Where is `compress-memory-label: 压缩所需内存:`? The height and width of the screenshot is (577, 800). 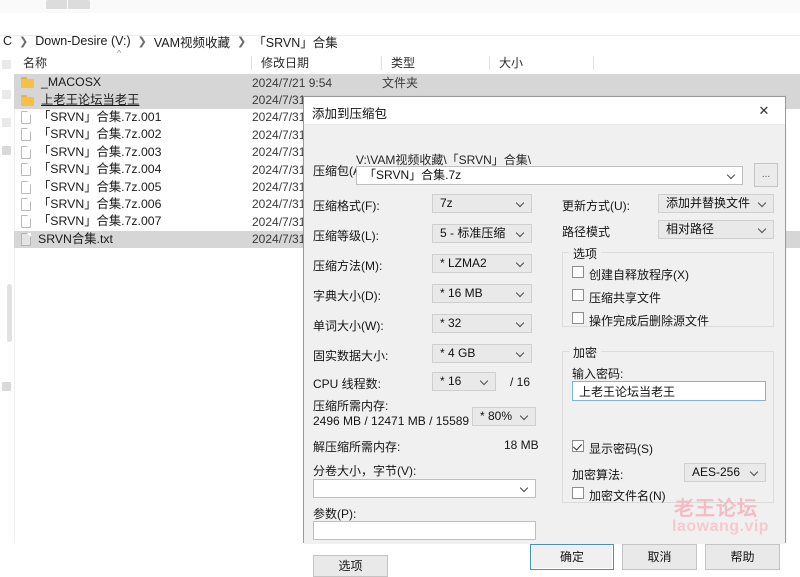 compress-memory-label: 压缩所需内存: is located at coordinates (351, 406).